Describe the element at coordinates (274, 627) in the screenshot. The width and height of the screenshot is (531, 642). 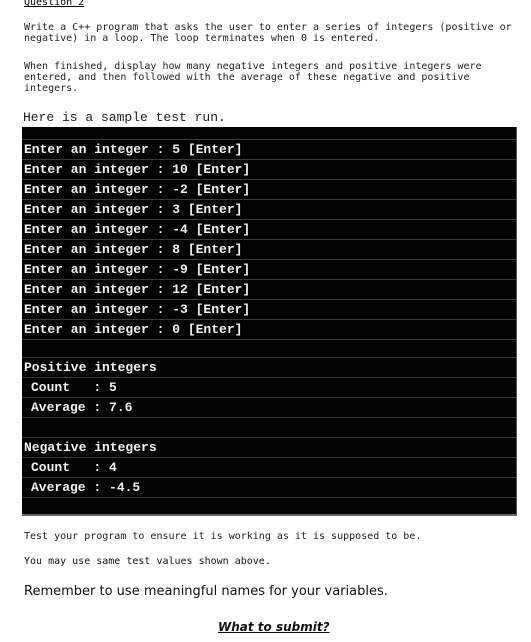
I see `what-to-submit-heading: What to submit?` at that location.